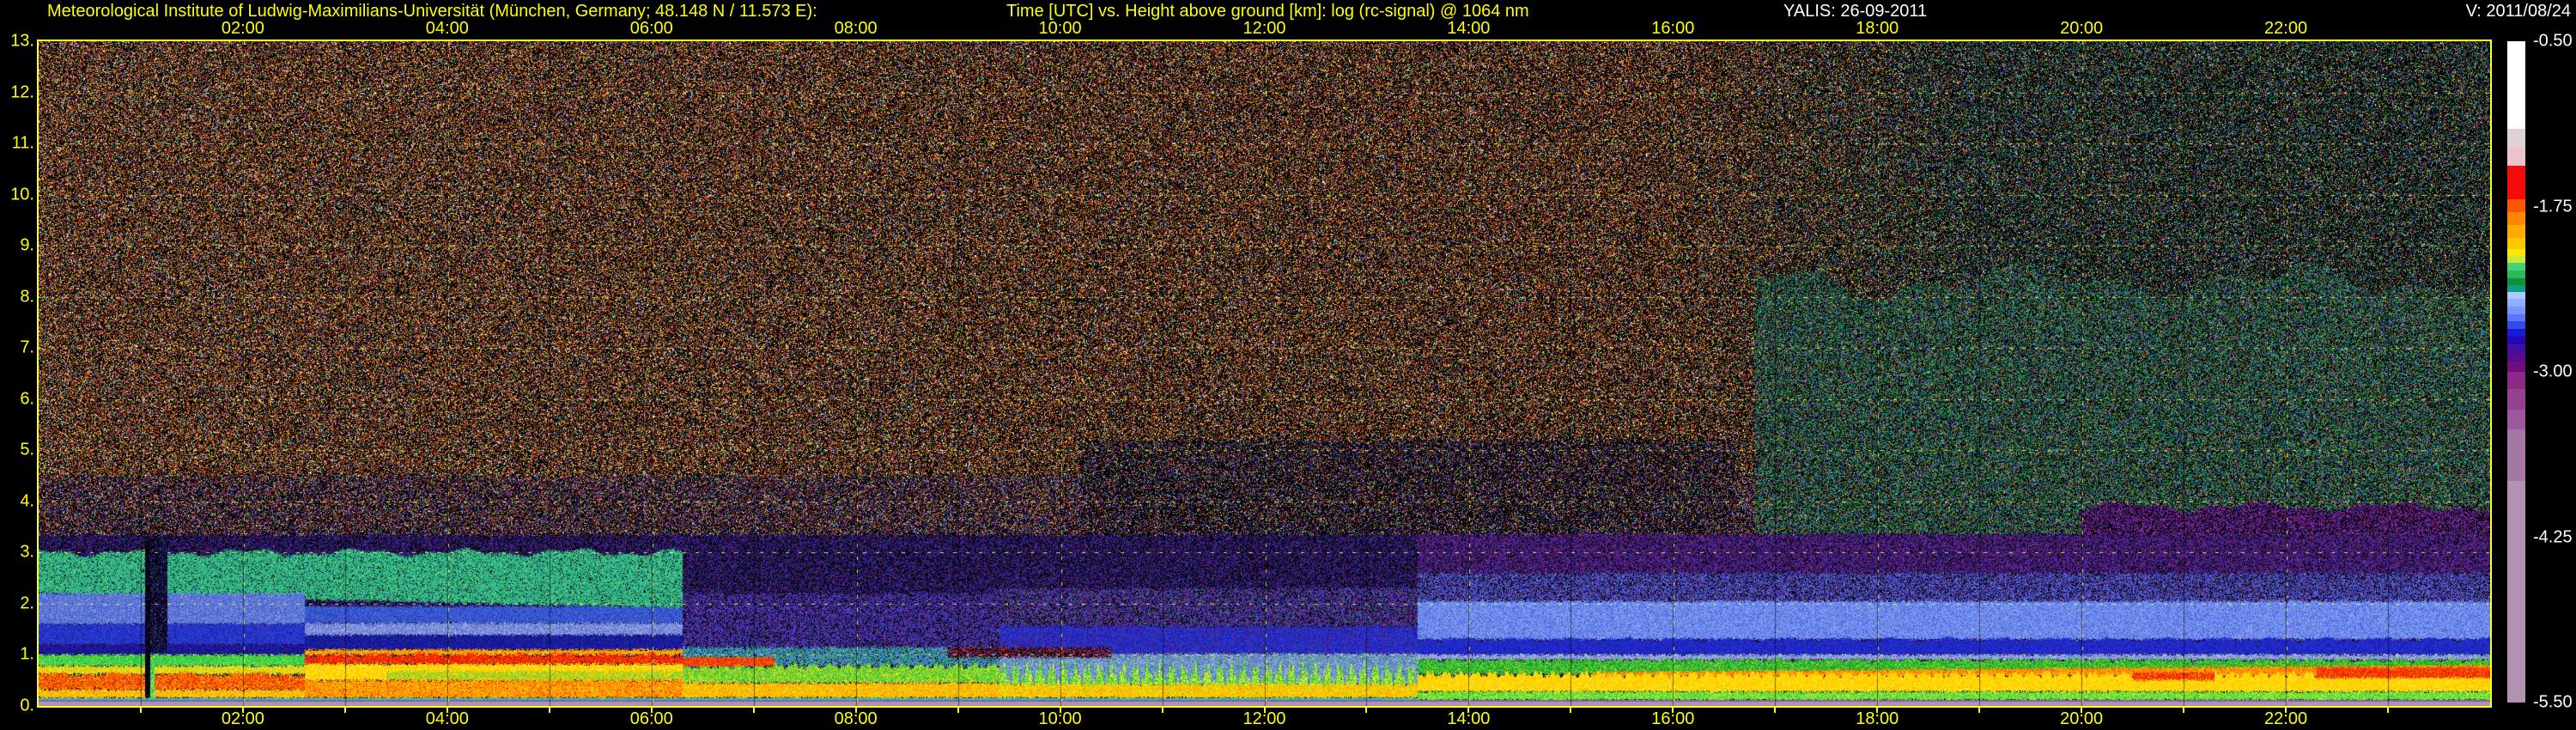 The width and height of the screenshot is (2576, 730). Describe the element at coordinates (2553, 206) in the screenshot. I see `colorbar-tick-label: -1.75` at that location.